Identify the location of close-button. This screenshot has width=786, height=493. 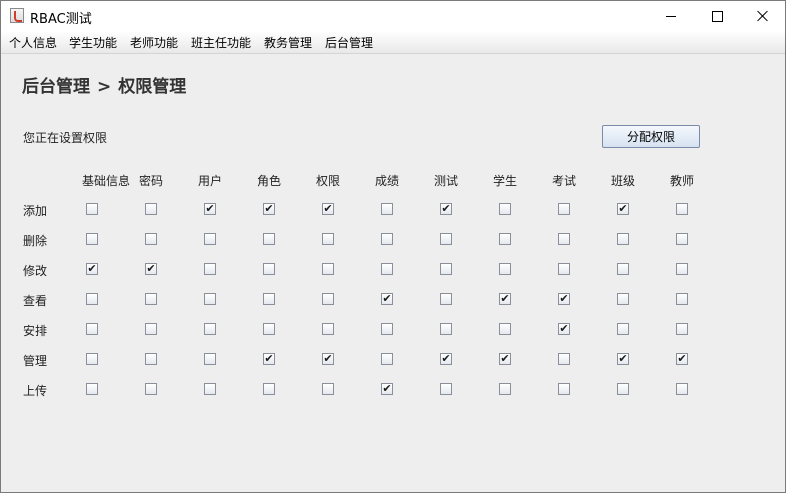
(762, 16).